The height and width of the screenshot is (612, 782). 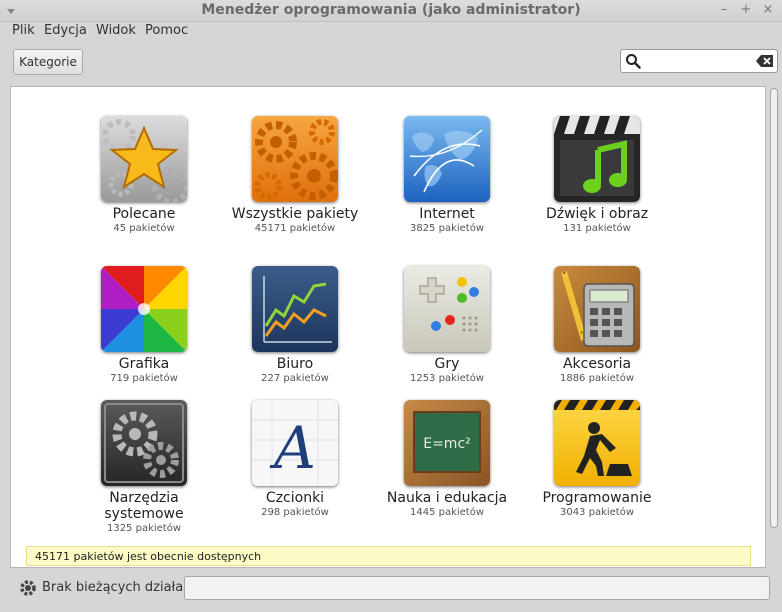 What do you see at coordinates (447, 378) in the screenshot?
I see `category-count: 1253 pakietów` at bounding box center [447, 378].